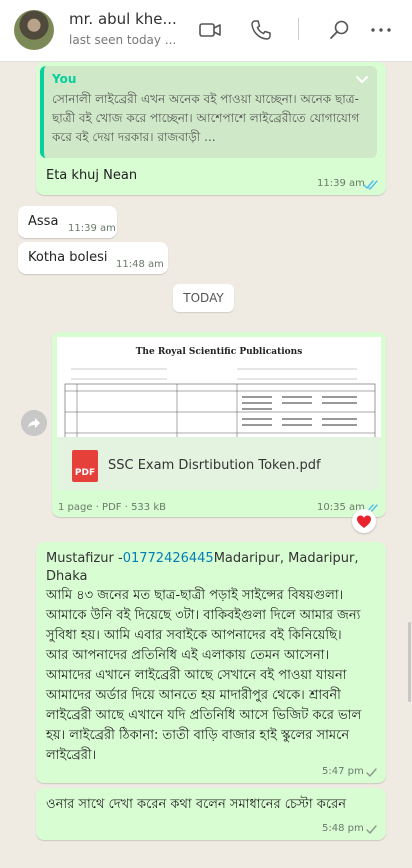 The image size is (412, 868). Describe the element at coordinates (92, 175) in the screenshot. I see `message-text: Eta khuj Nean` at that location.